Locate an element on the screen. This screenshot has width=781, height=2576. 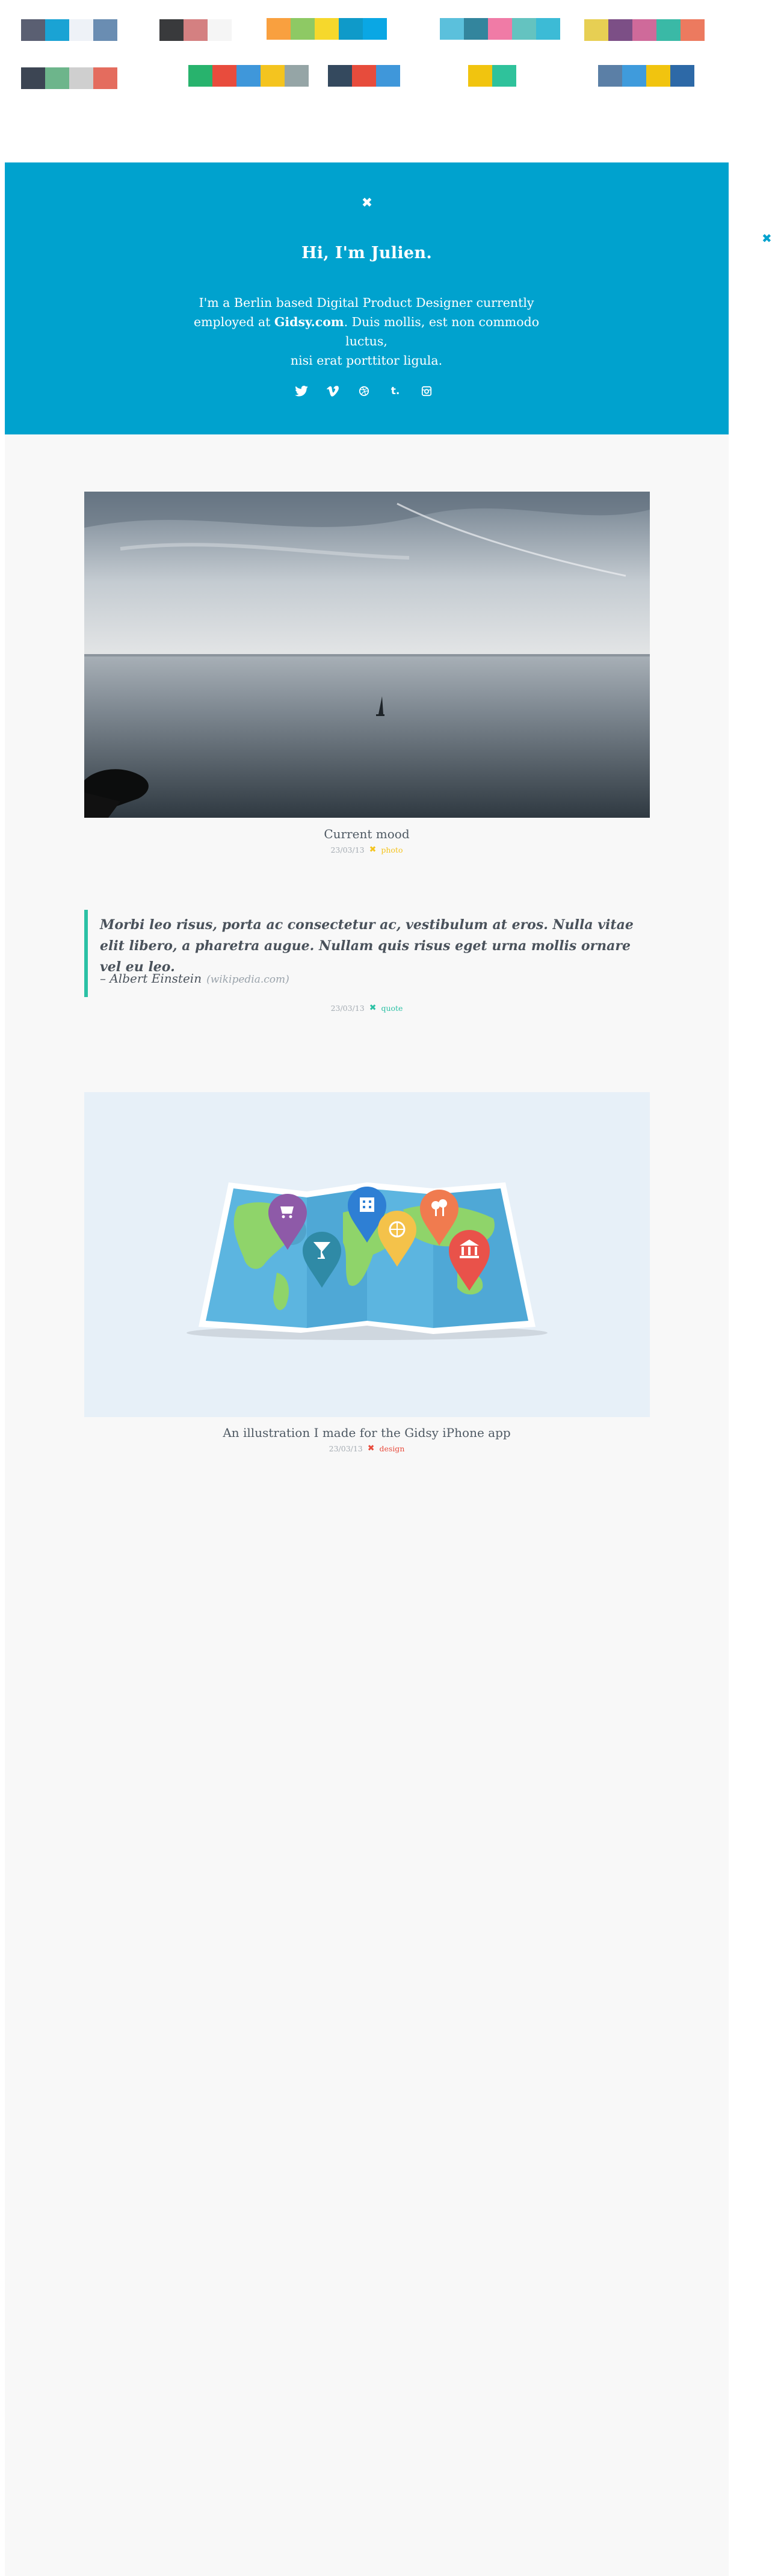
company-link: Gidsy.com is located at coordinates (309, 322).